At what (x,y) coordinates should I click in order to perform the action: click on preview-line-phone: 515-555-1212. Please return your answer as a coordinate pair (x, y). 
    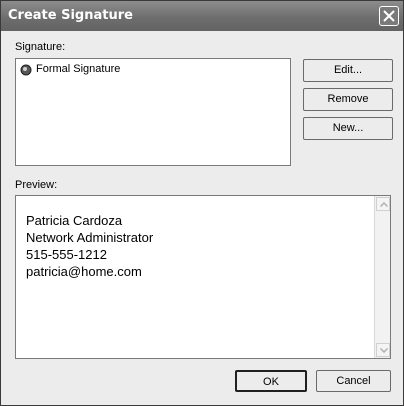
    Looking at the image, I should click on (66, 254).